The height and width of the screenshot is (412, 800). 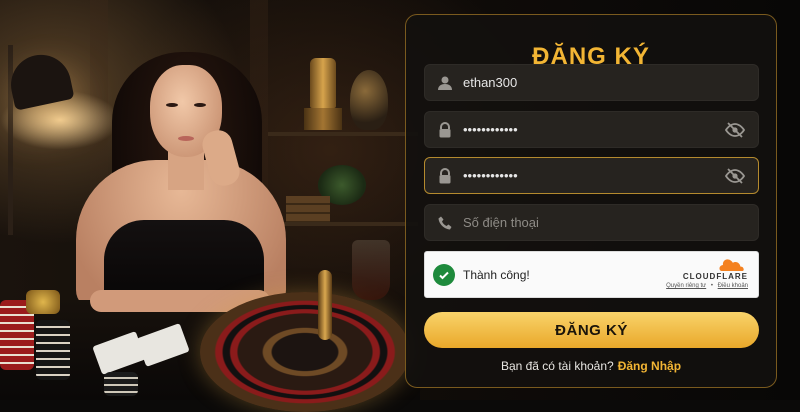 I want to click on lips, so click(x=186, y=138).